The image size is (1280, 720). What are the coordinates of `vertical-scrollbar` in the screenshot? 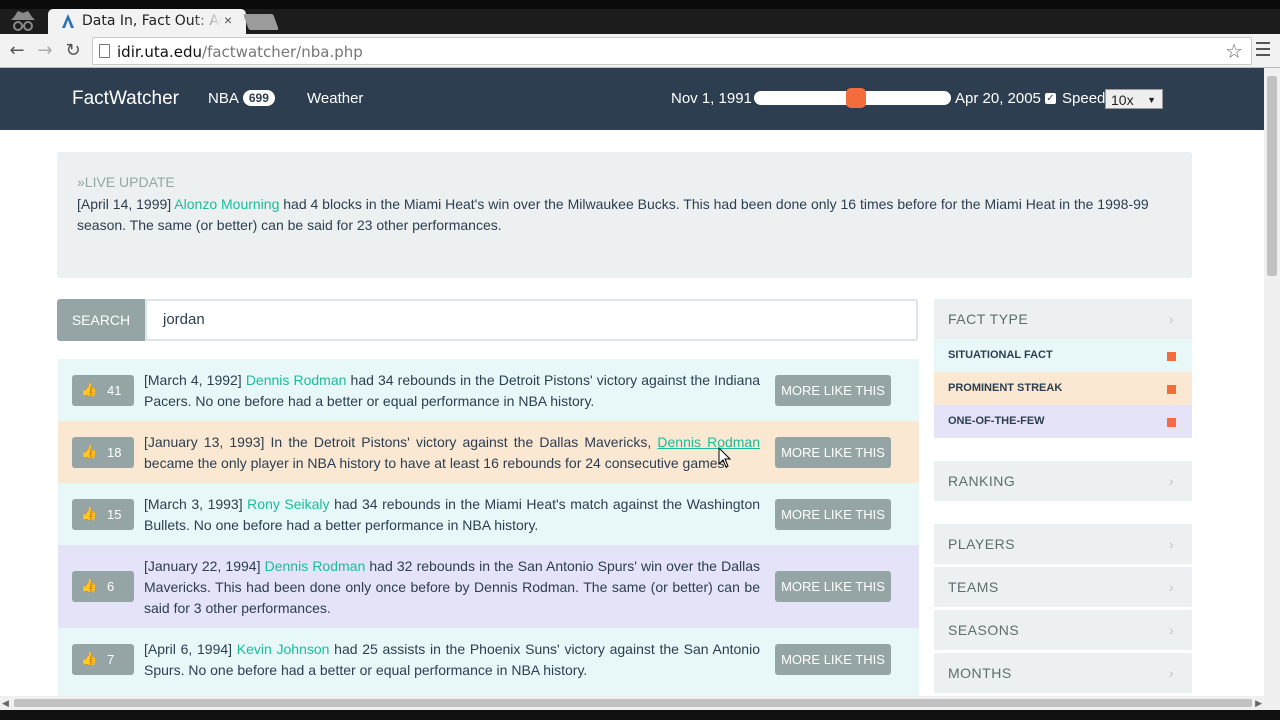 It's located at (1272, 382).